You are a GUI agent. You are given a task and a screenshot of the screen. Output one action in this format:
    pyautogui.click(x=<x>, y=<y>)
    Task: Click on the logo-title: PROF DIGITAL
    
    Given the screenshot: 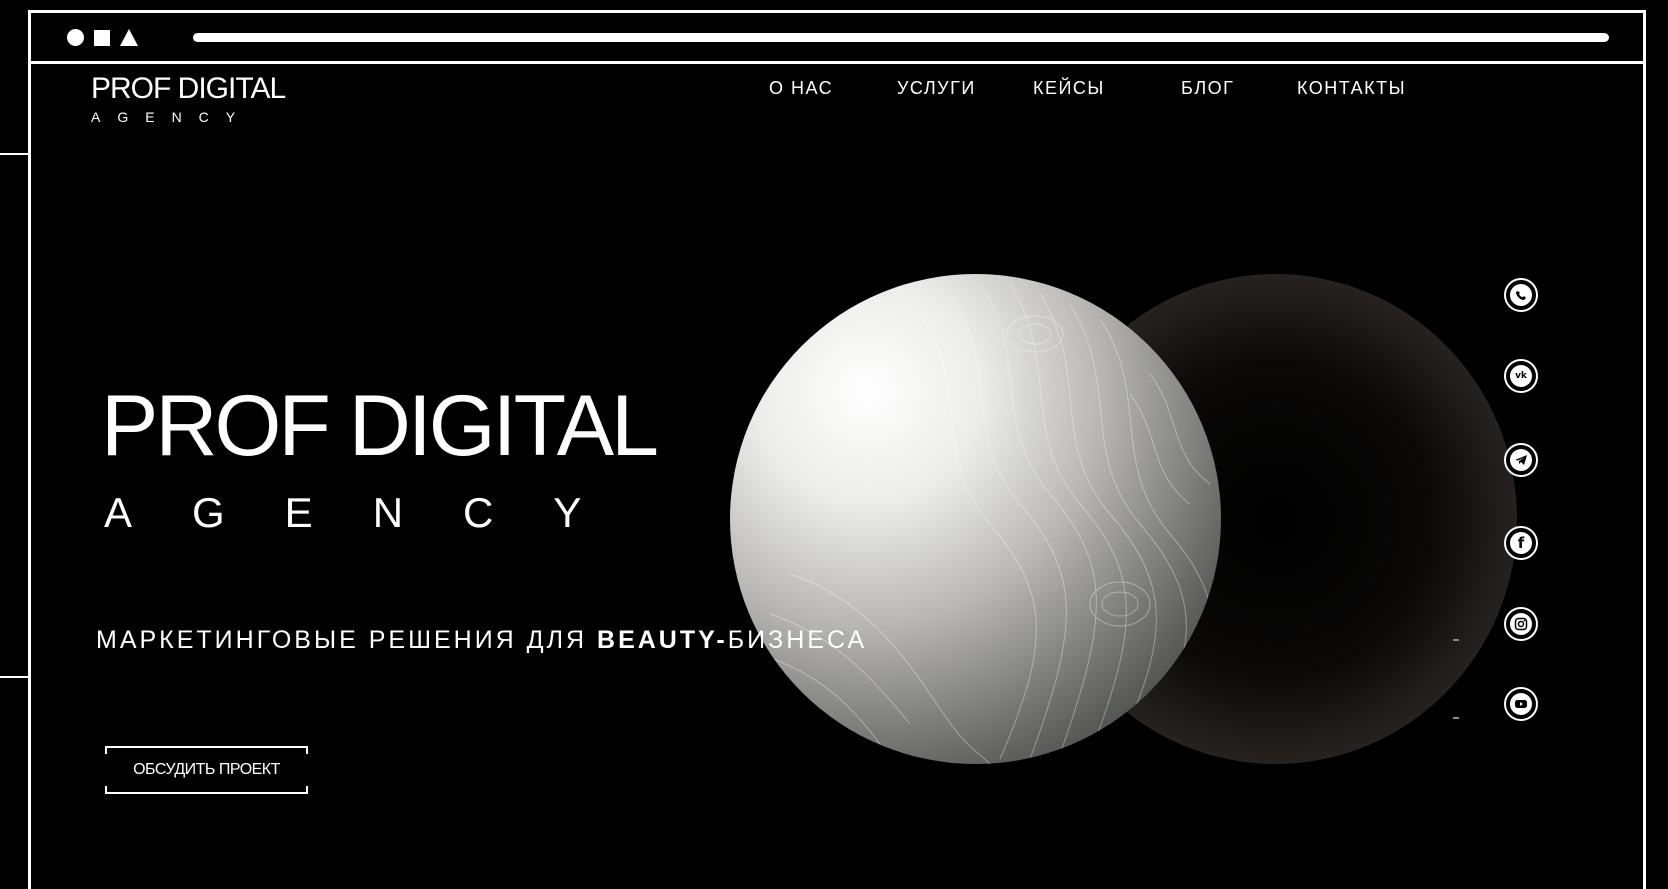 What is the action you would take?
    pyautogui.click(x=188, y=88)
    